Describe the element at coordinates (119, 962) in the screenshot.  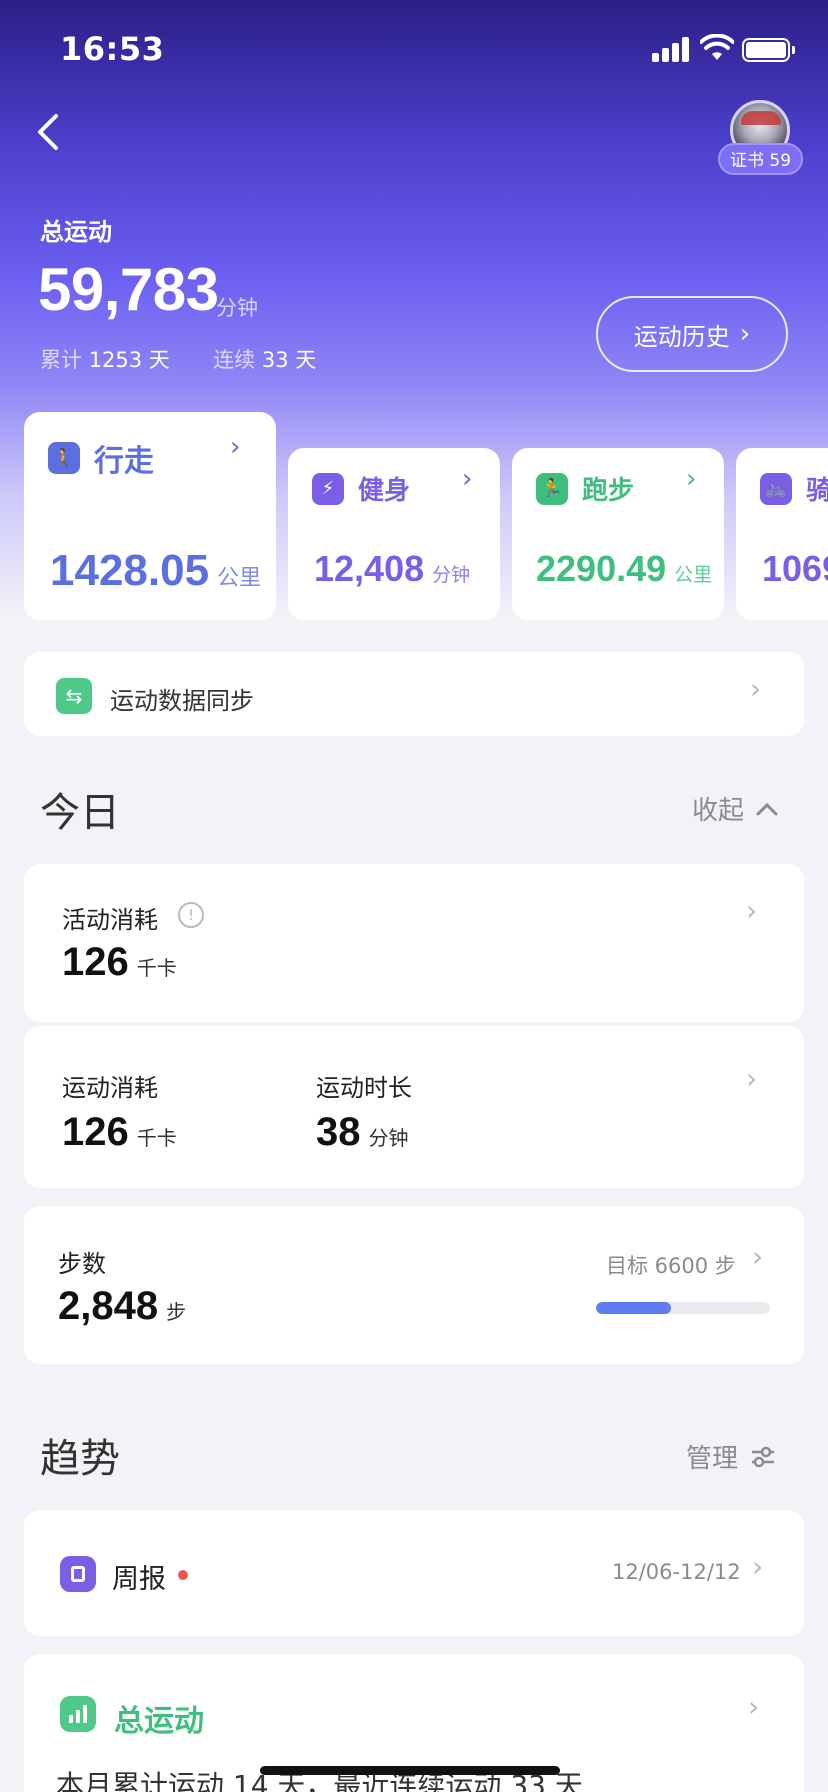
I see `activity-burn-value: 126 千卡` at that location.